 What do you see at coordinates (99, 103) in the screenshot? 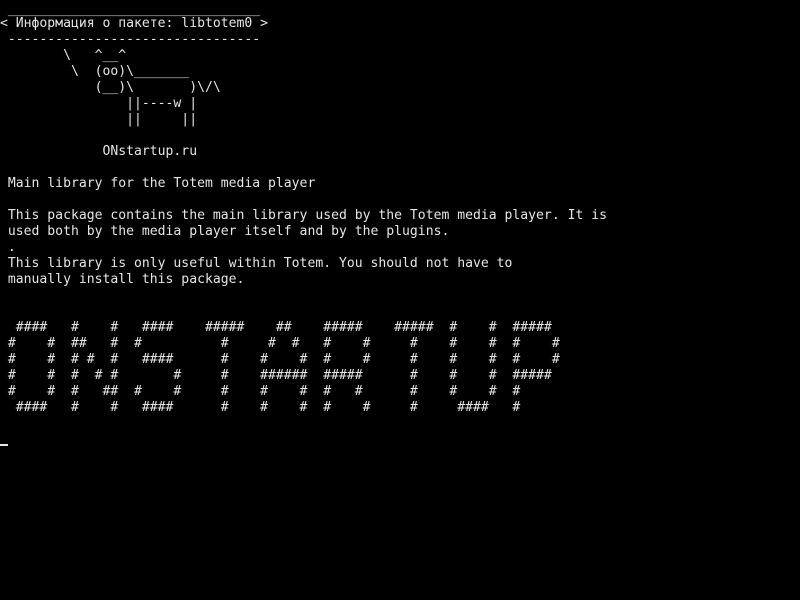
I see `cow-art-line: ||----w |` at bounding box center [99, 103].